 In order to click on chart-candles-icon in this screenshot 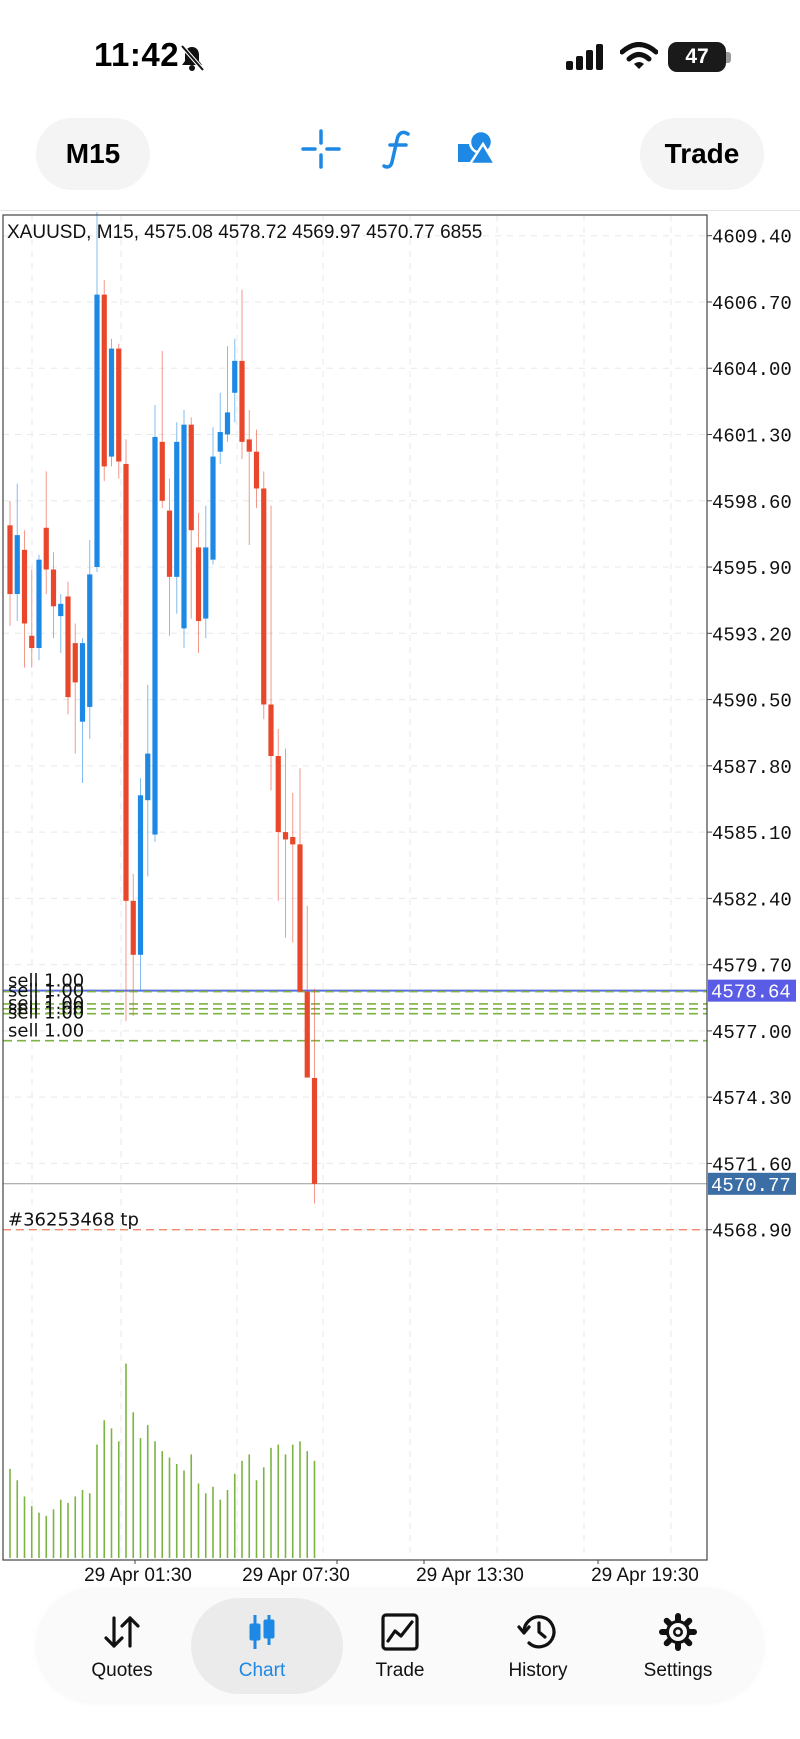, I will do `click(262, 1632)`.